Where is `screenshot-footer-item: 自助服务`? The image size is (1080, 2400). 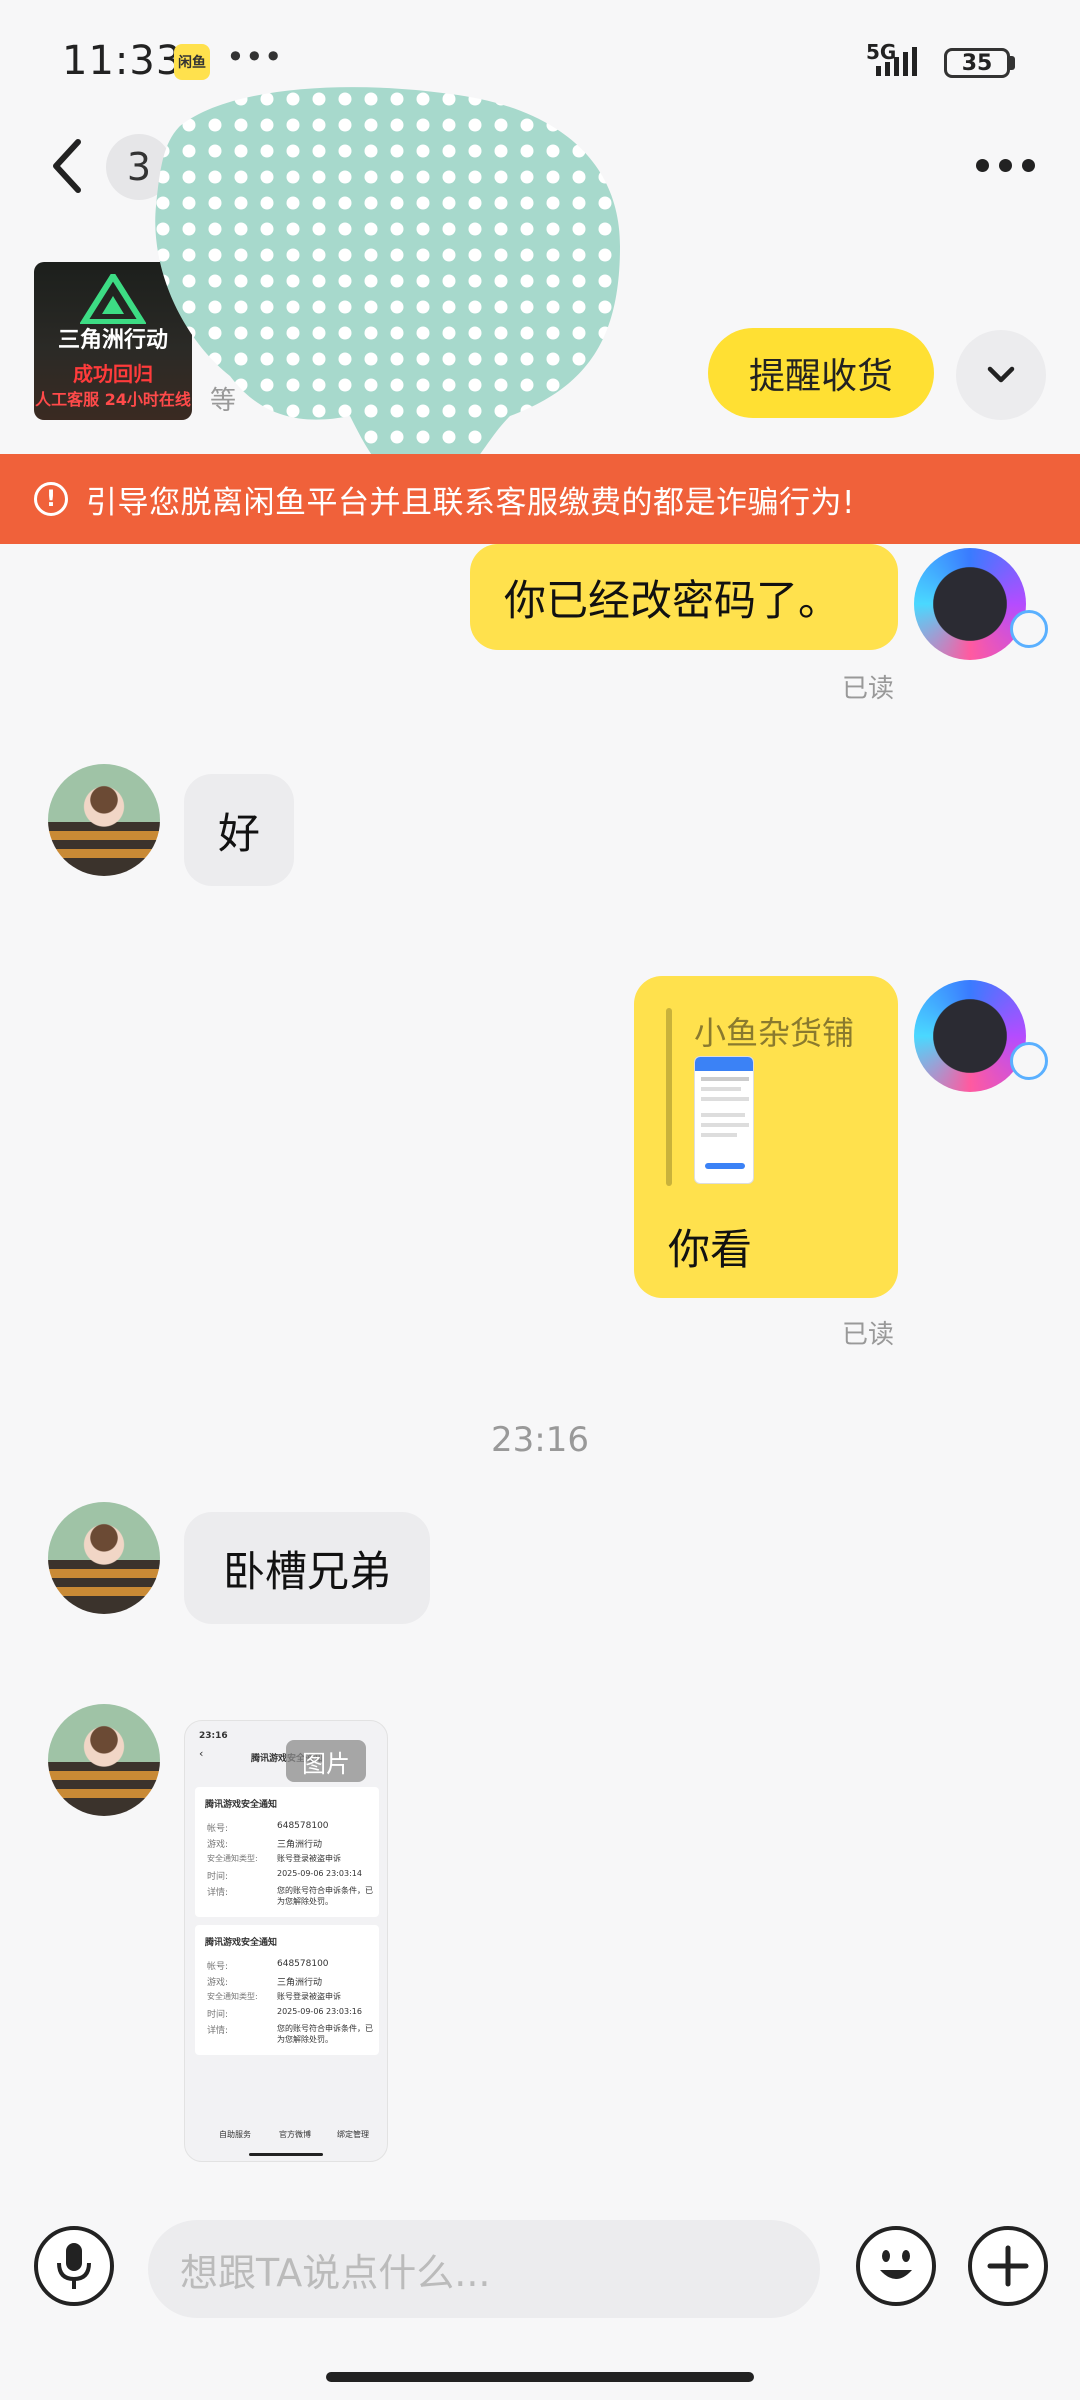
screenshot-footer-item: 自助服务 is located at coordinates (235, 2134).